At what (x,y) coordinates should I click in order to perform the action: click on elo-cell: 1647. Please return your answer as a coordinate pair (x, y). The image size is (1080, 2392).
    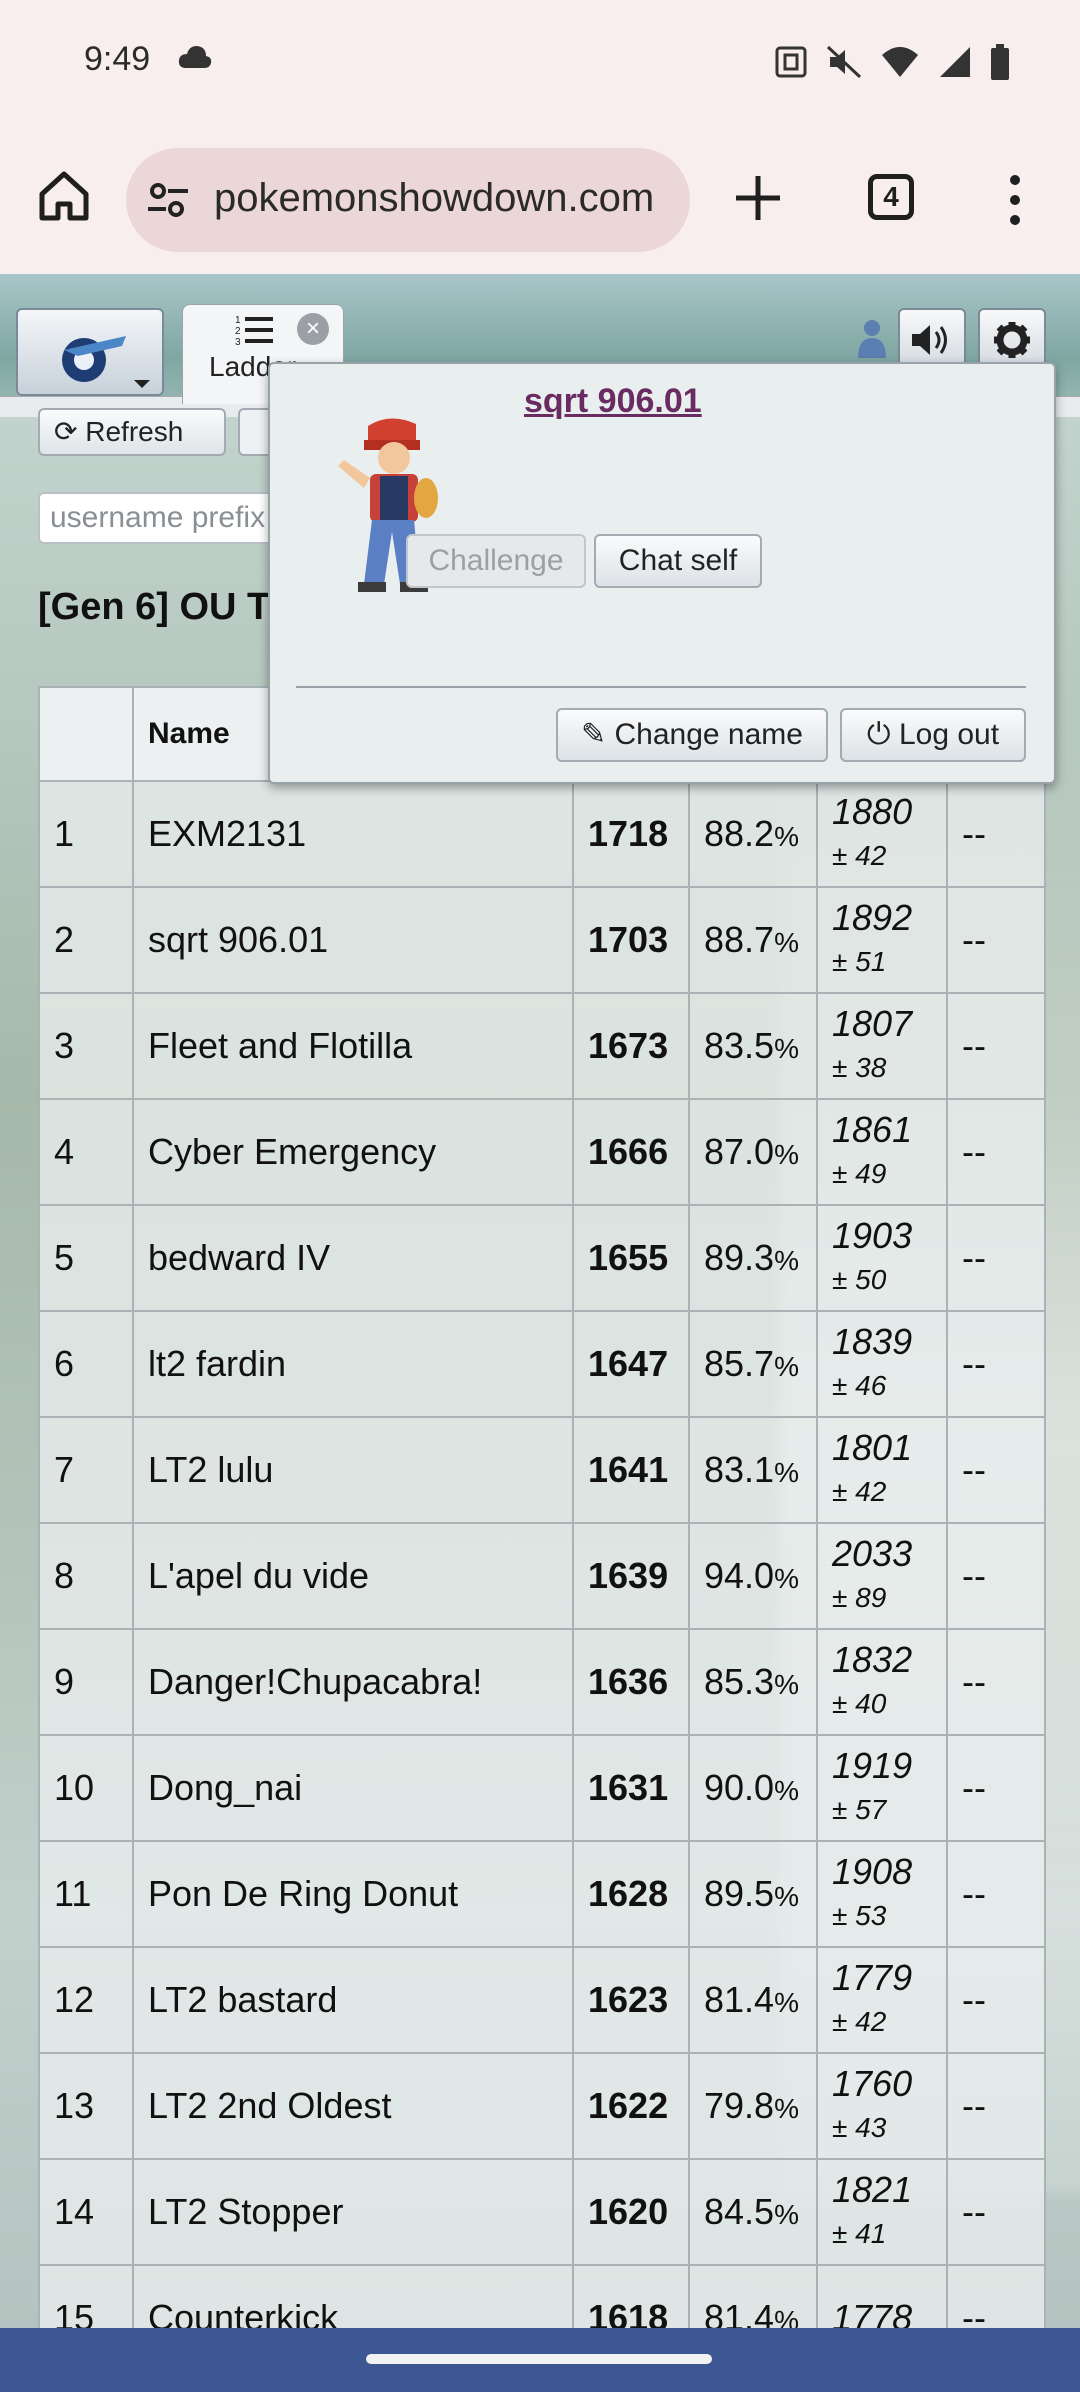
    Looking at the image, I should click on (631, 1364).